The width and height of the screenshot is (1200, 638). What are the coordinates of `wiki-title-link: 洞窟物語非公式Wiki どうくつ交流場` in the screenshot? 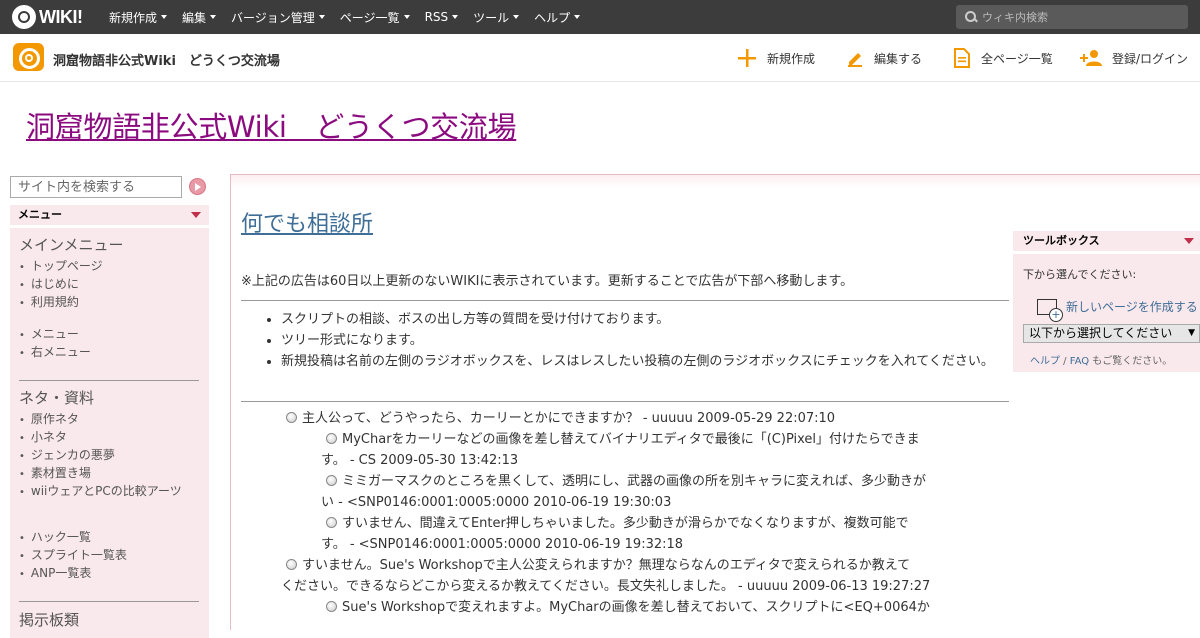 It's located at (271, 125).